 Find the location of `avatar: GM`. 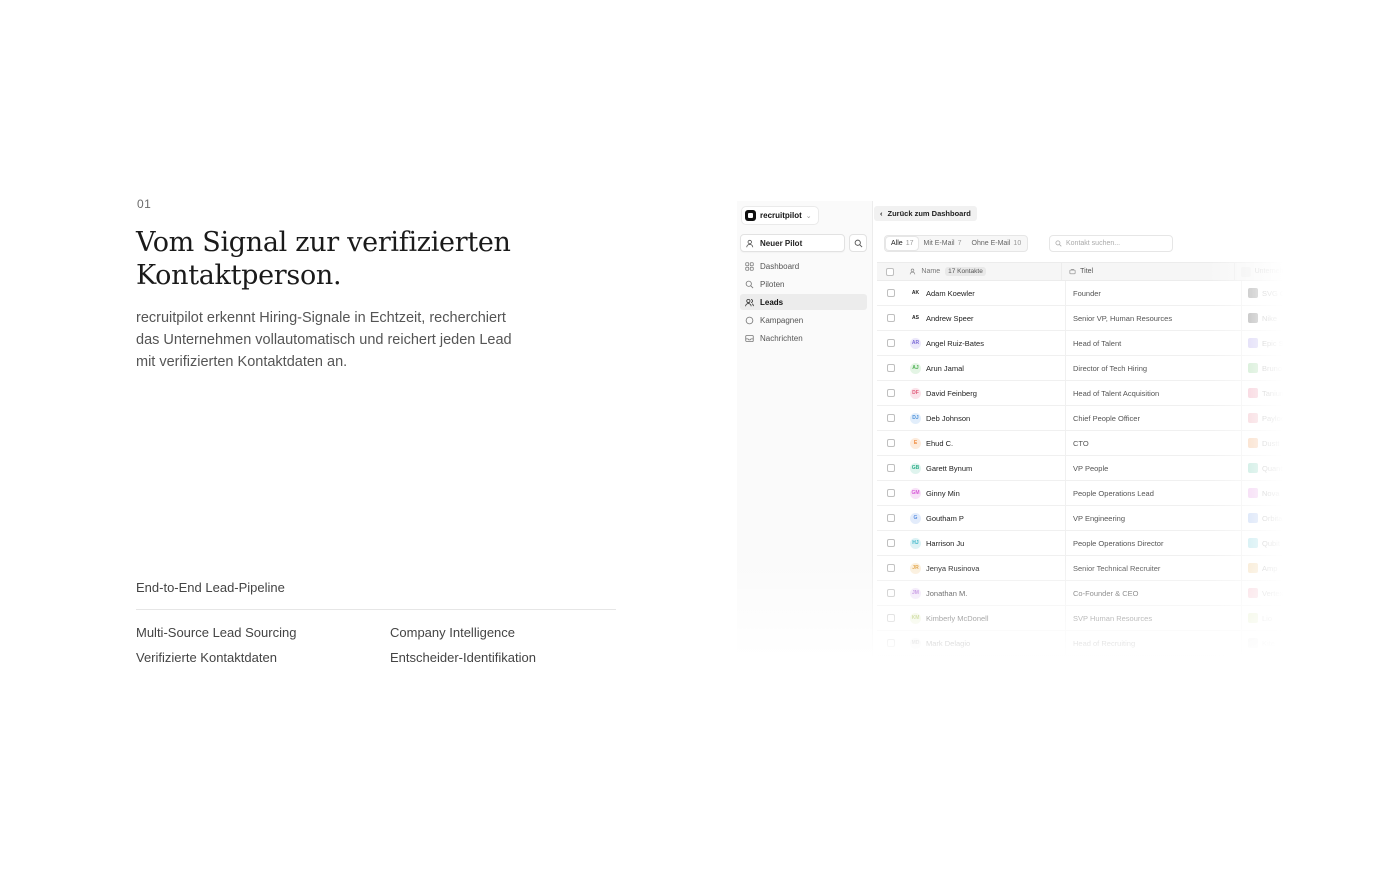

avatar: GM is located at coordinates (915, 493).